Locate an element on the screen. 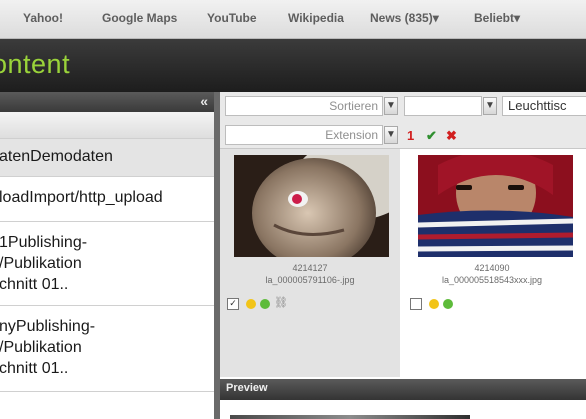 The width and height of the screenshot is (586, 419). link-icon: ⛓ is located at coordinates (281, 302).